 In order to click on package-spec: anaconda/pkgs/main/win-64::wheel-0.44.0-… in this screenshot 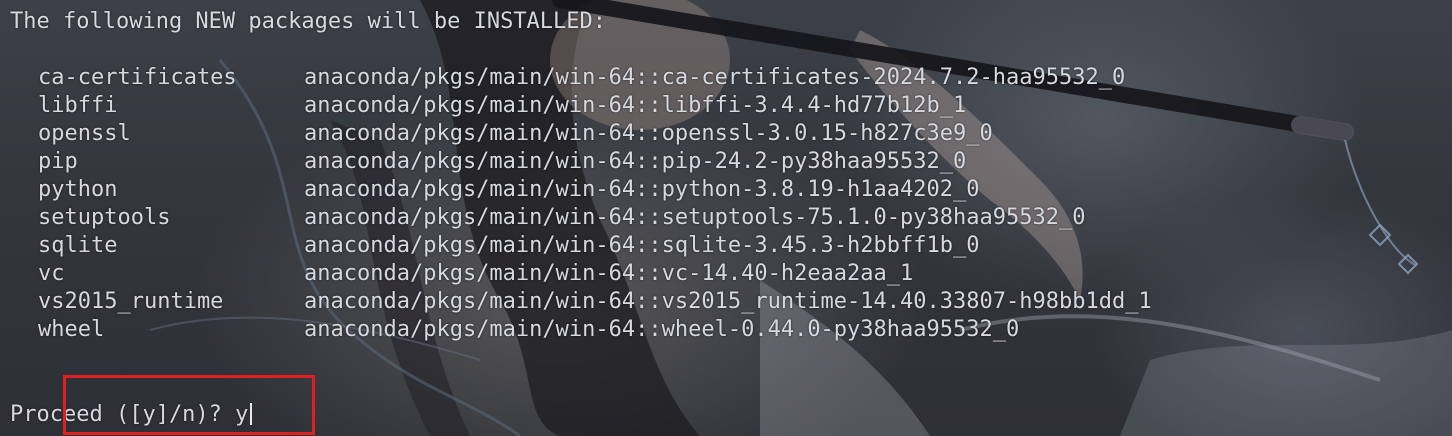, I will do `click(662, 329)`.